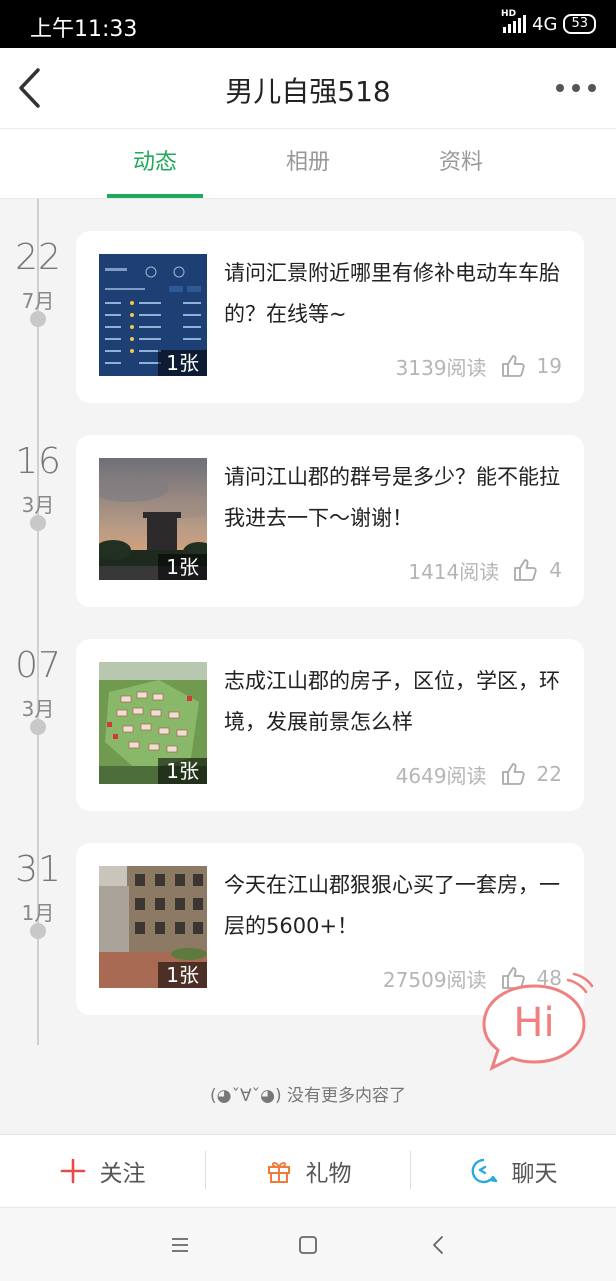 This screenshot has height=1281, width=616. I want to click on battery-level: 53, so click(579, 23).